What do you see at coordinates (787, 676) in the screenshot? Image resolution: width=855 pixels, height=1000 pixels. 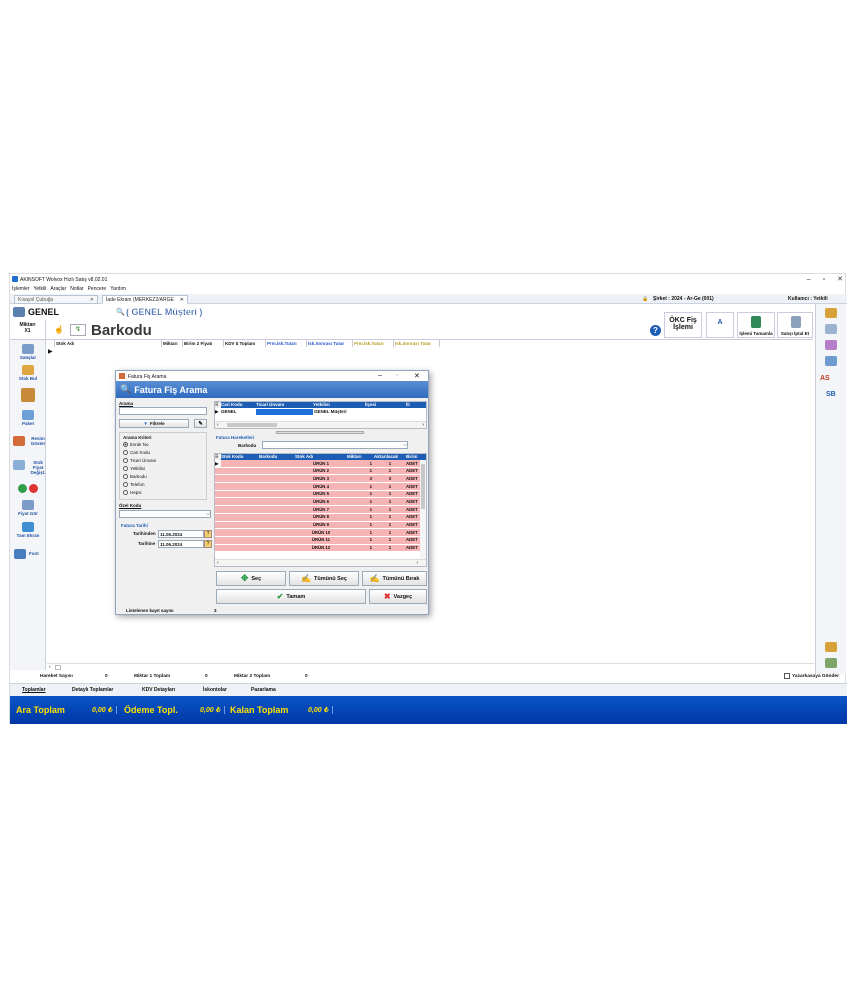 I see `printer-checkbox` at bounding box center [787, 676].